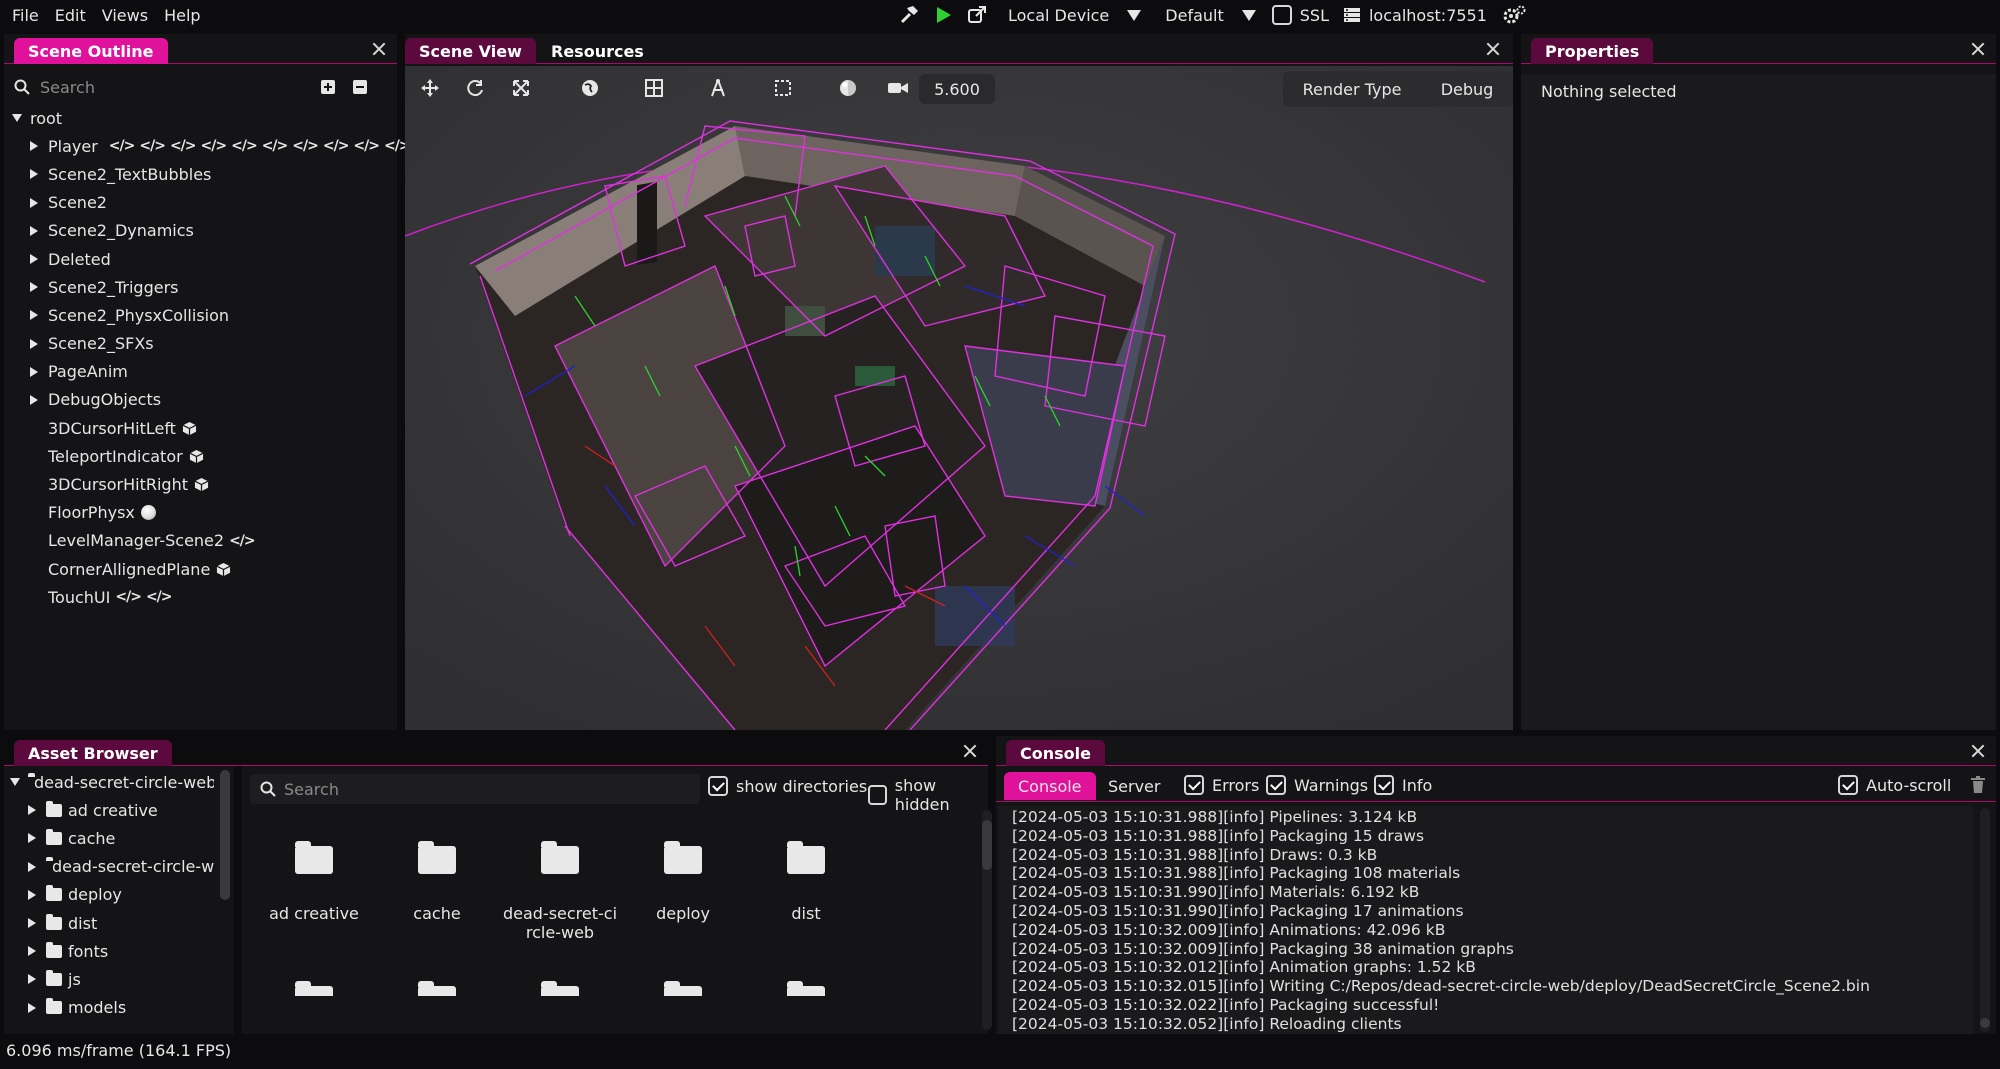 This screenshot has height=1069, width=2000. What do you see at coordinates (1058, 15) in the screenshot?
I see `device-select: Local Device` at bounding box center [1058, 15].